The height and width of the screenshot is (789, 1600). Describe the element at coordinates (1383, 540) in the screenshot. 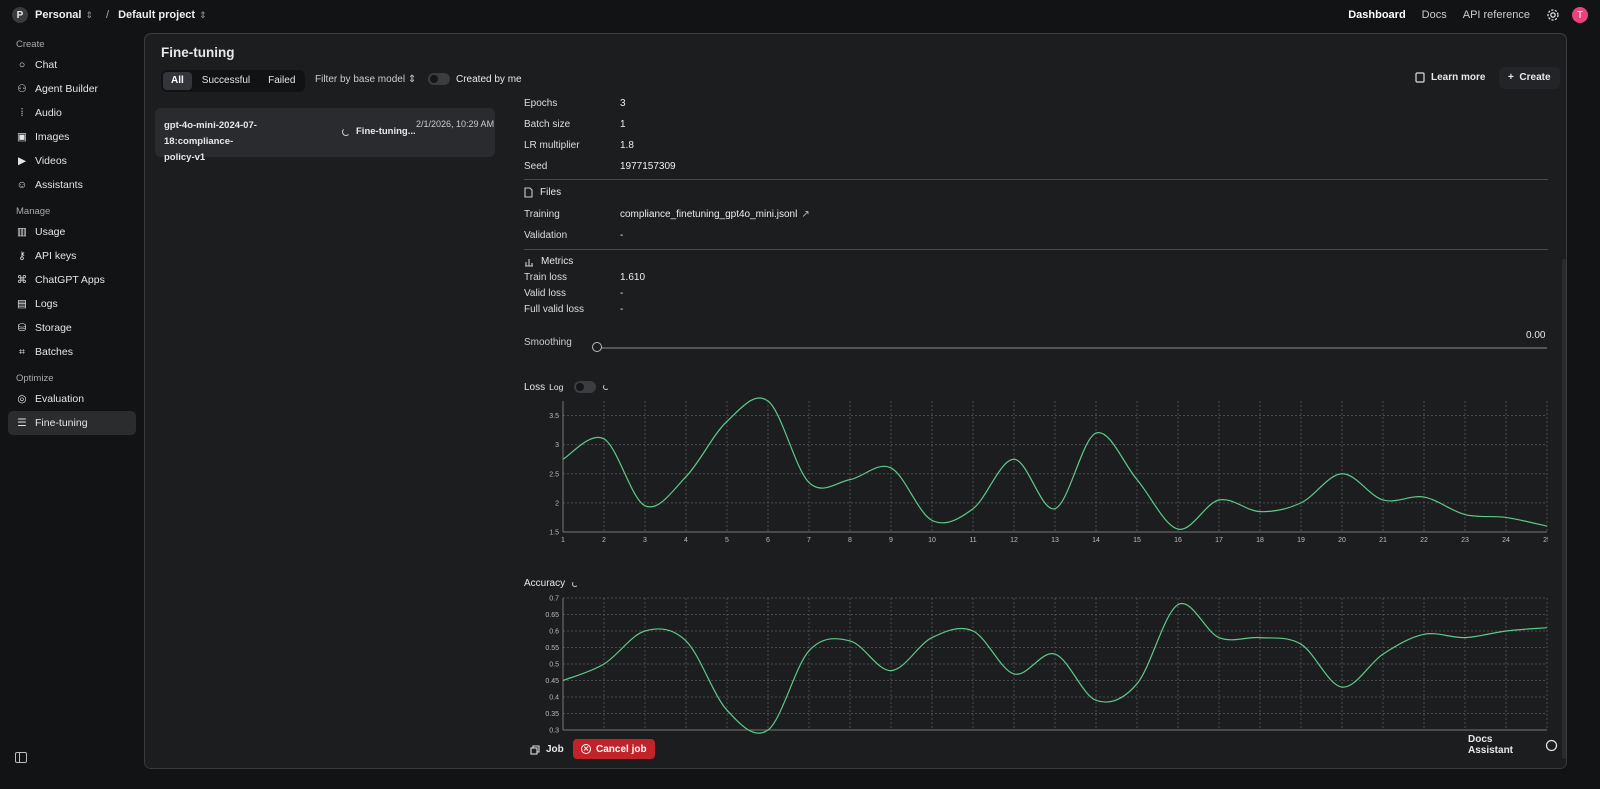

I see `x-tick-label: 21` at that location.